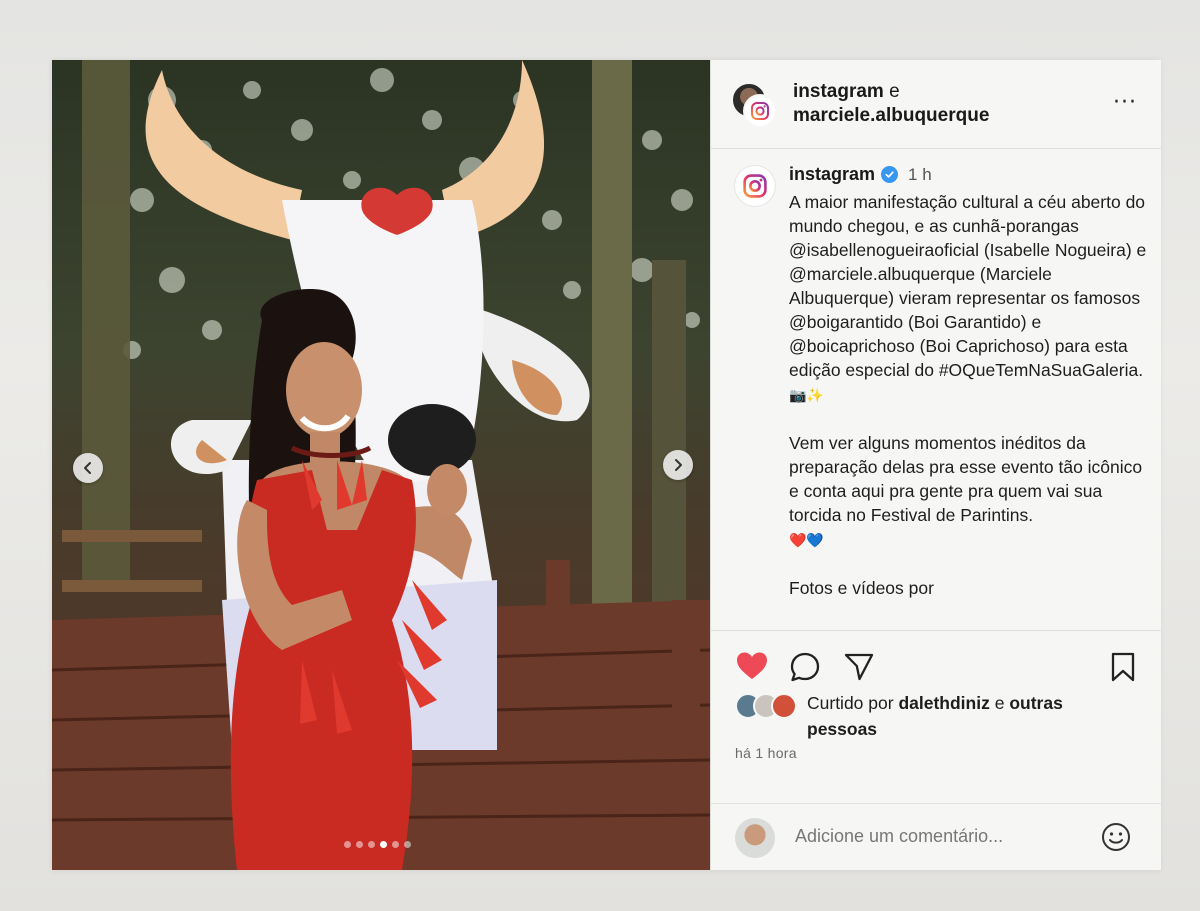 The height and width of the screenshot is (911, 1200). Describe the element at coordinates (999, 703) in the screenshot. I see `liked-by-joiner: e` at that location.